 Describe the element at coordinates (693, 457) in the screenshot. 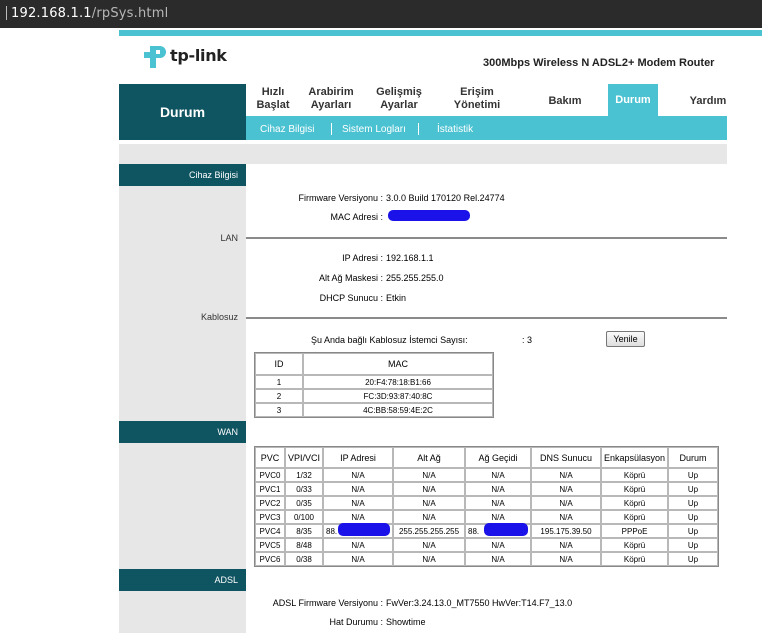

I see `table-header: Durum` at that location.